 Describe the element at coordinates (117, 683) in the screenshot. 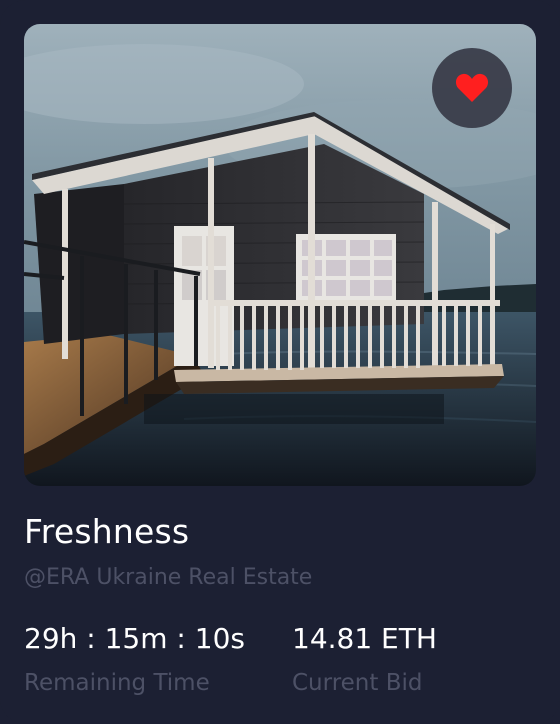

I see `remaining-time-label: Remaining Time` at that location.